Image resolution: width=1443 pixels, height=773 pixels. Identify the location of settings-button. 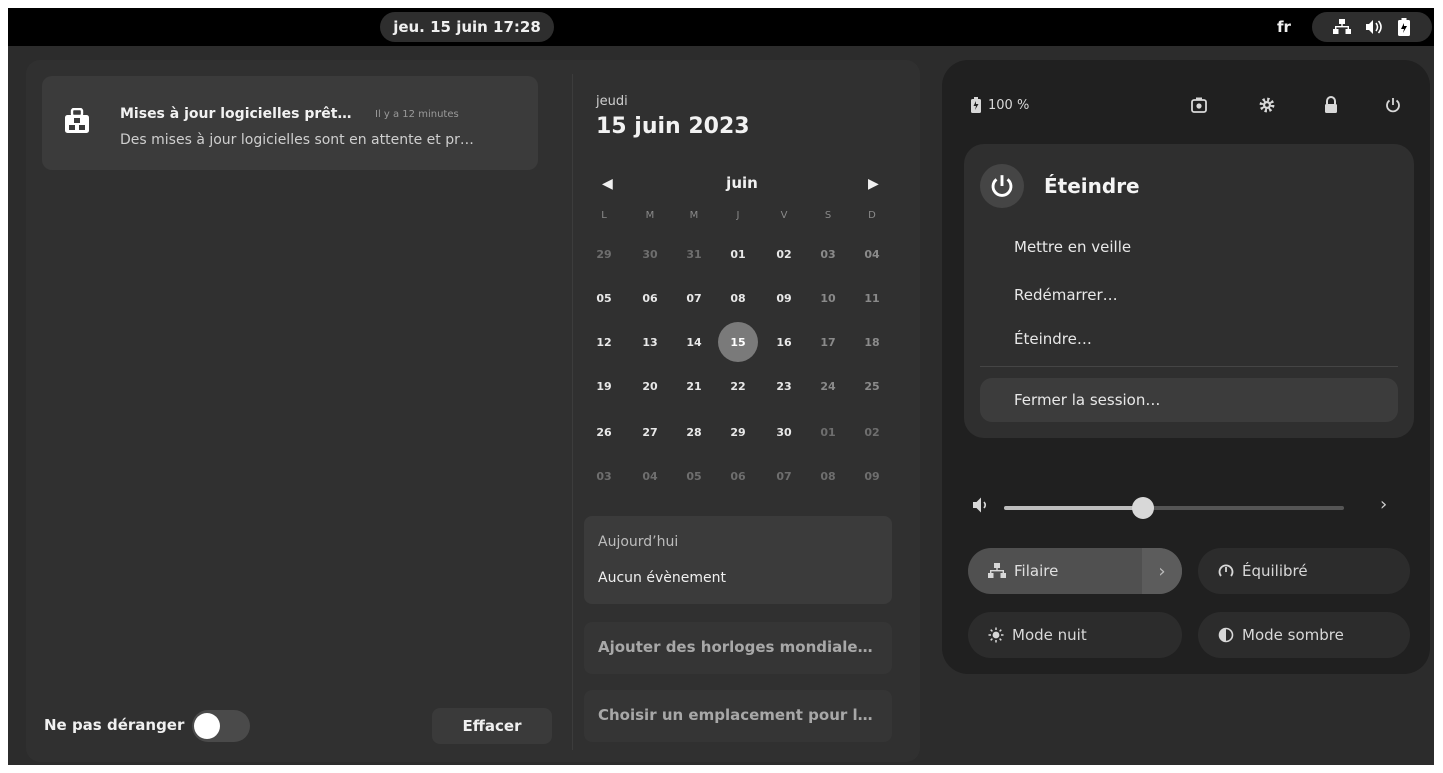
(1267, 105).